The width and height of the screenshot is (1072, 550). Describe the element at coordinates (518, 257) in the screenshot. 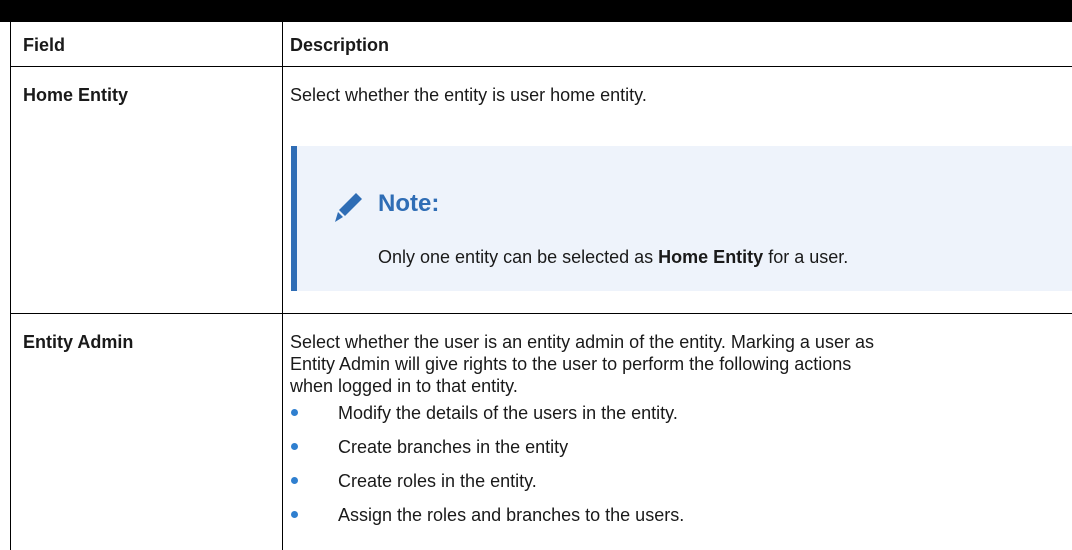

I see `note-text-before: Only one entity can be selected as` at that location.